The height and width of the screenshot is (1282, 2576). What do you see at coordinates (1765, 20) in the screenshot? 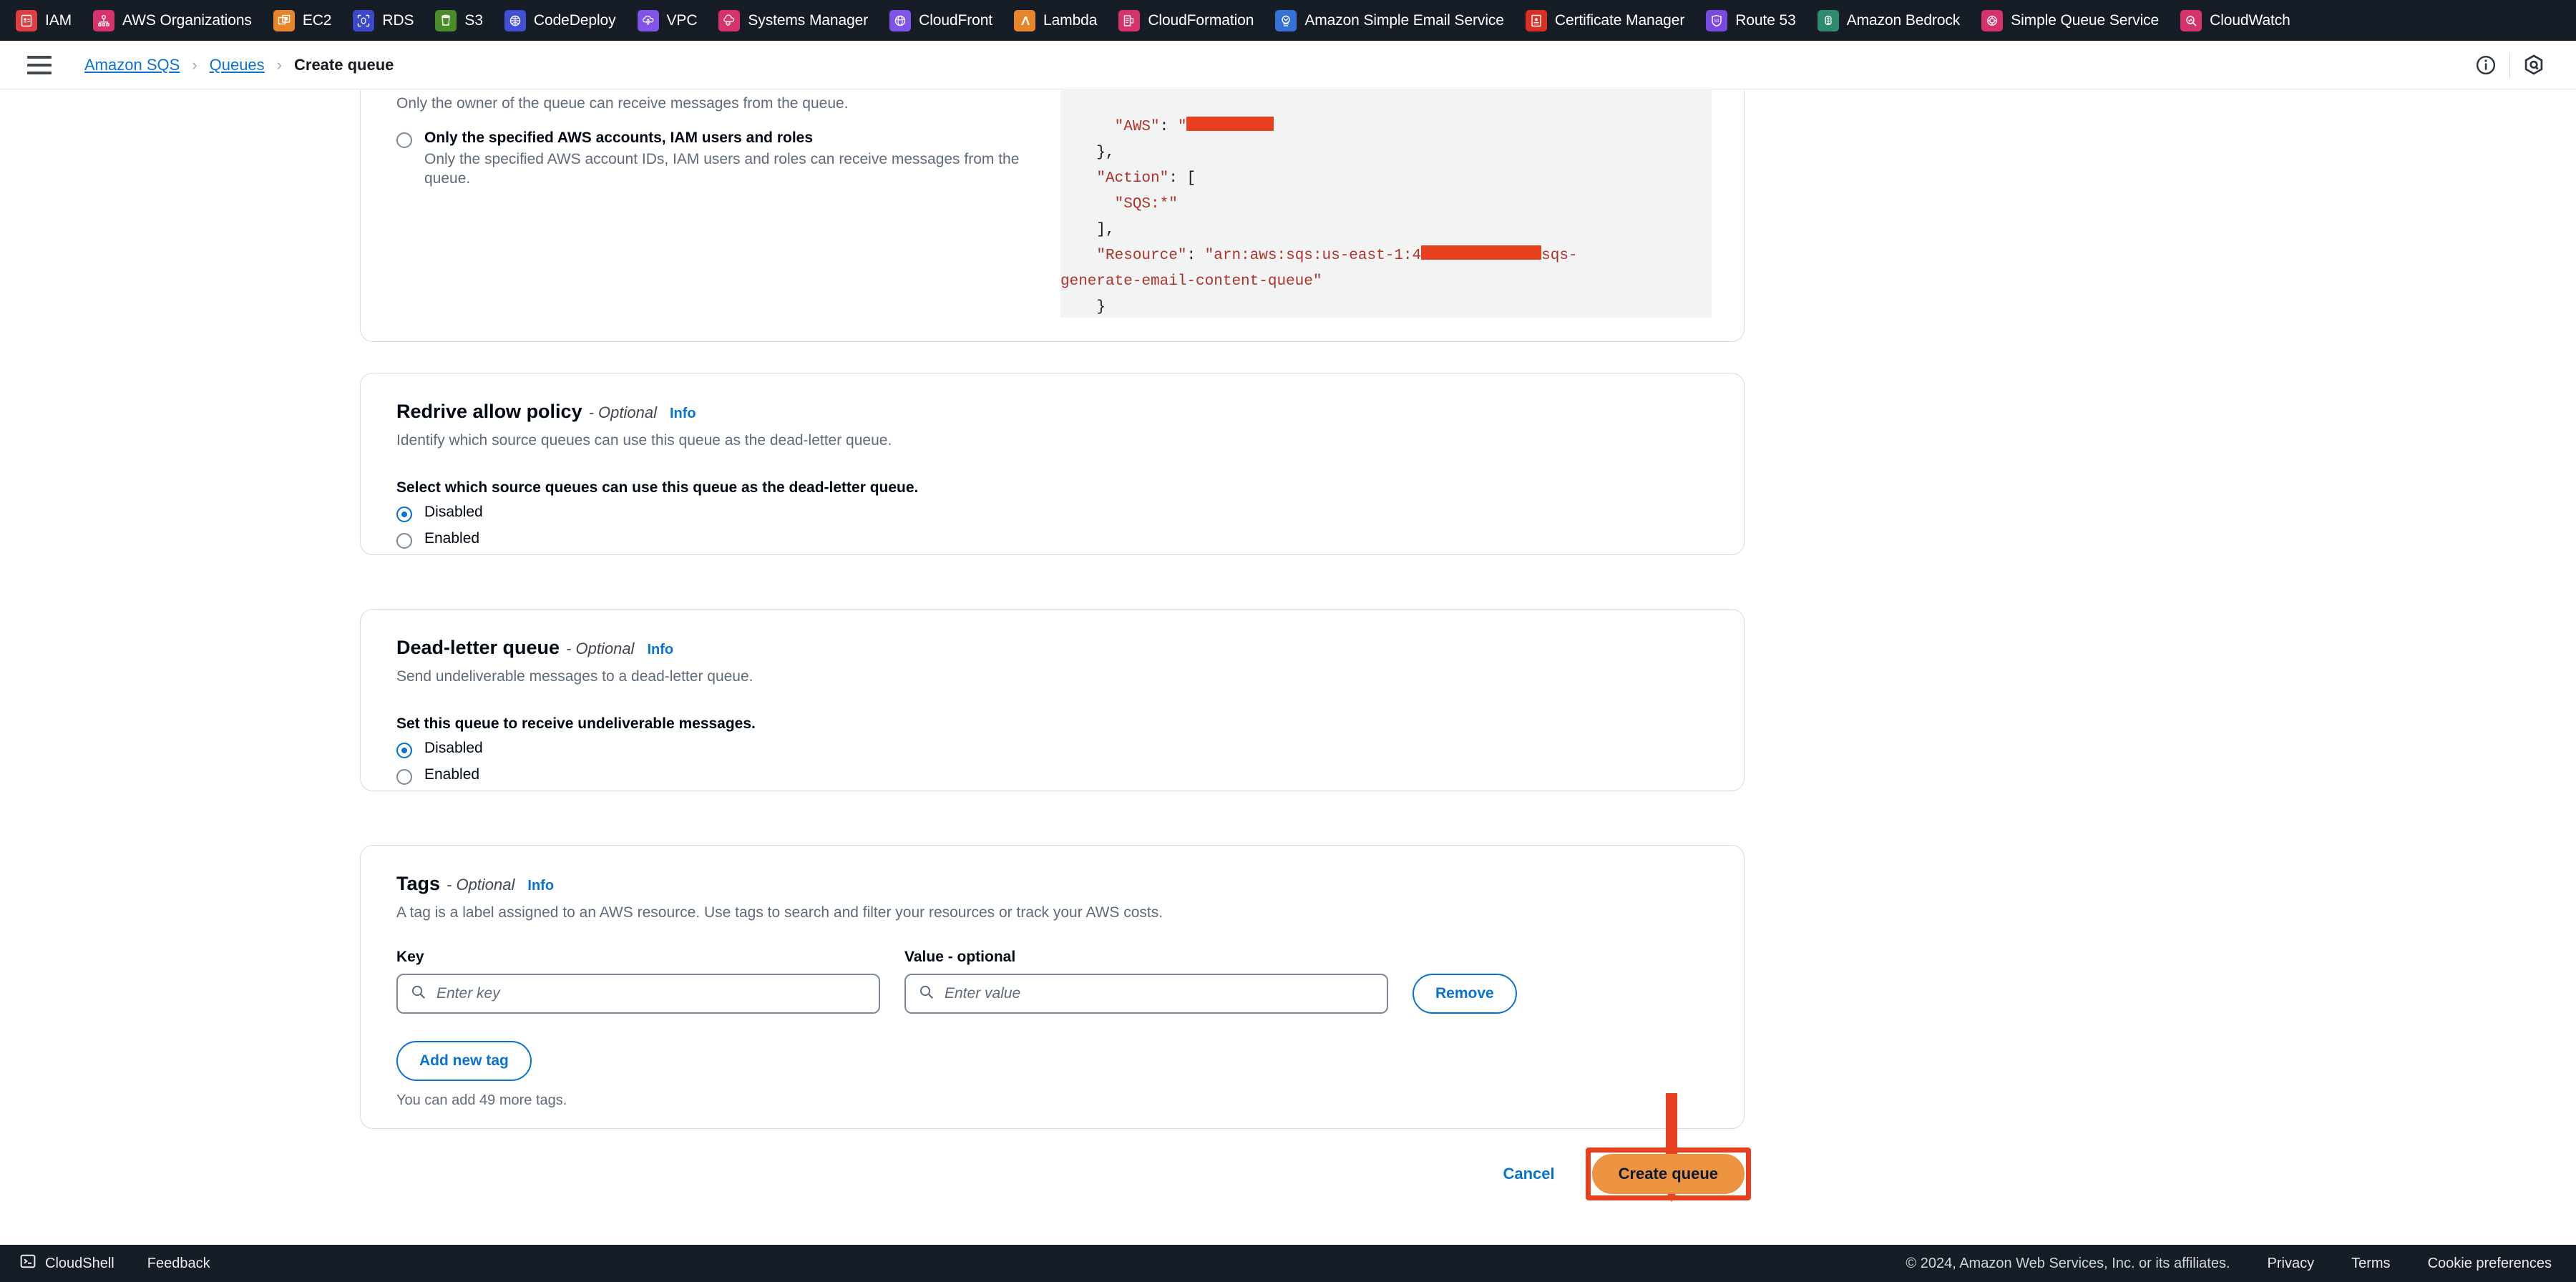
I see `service-shortcut-label: Route 53` at bounding box center [1765, 20].